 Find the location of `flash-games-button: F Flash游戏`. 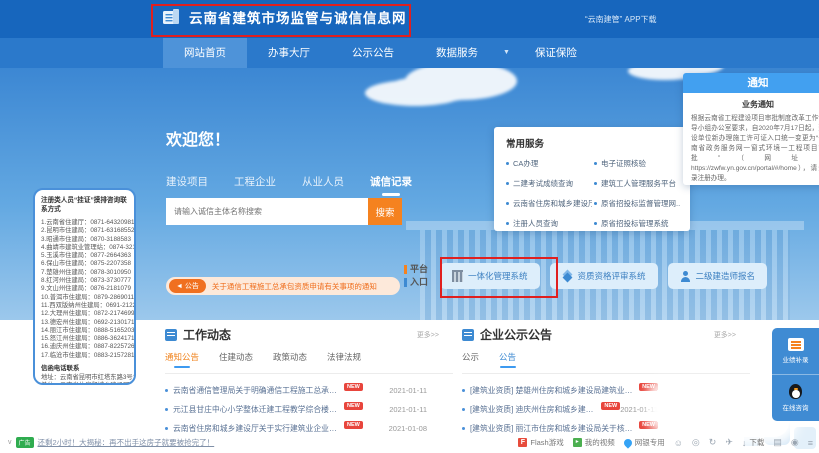

flash-games-button: F Flash游戏 is located at coordinates (541, 442).